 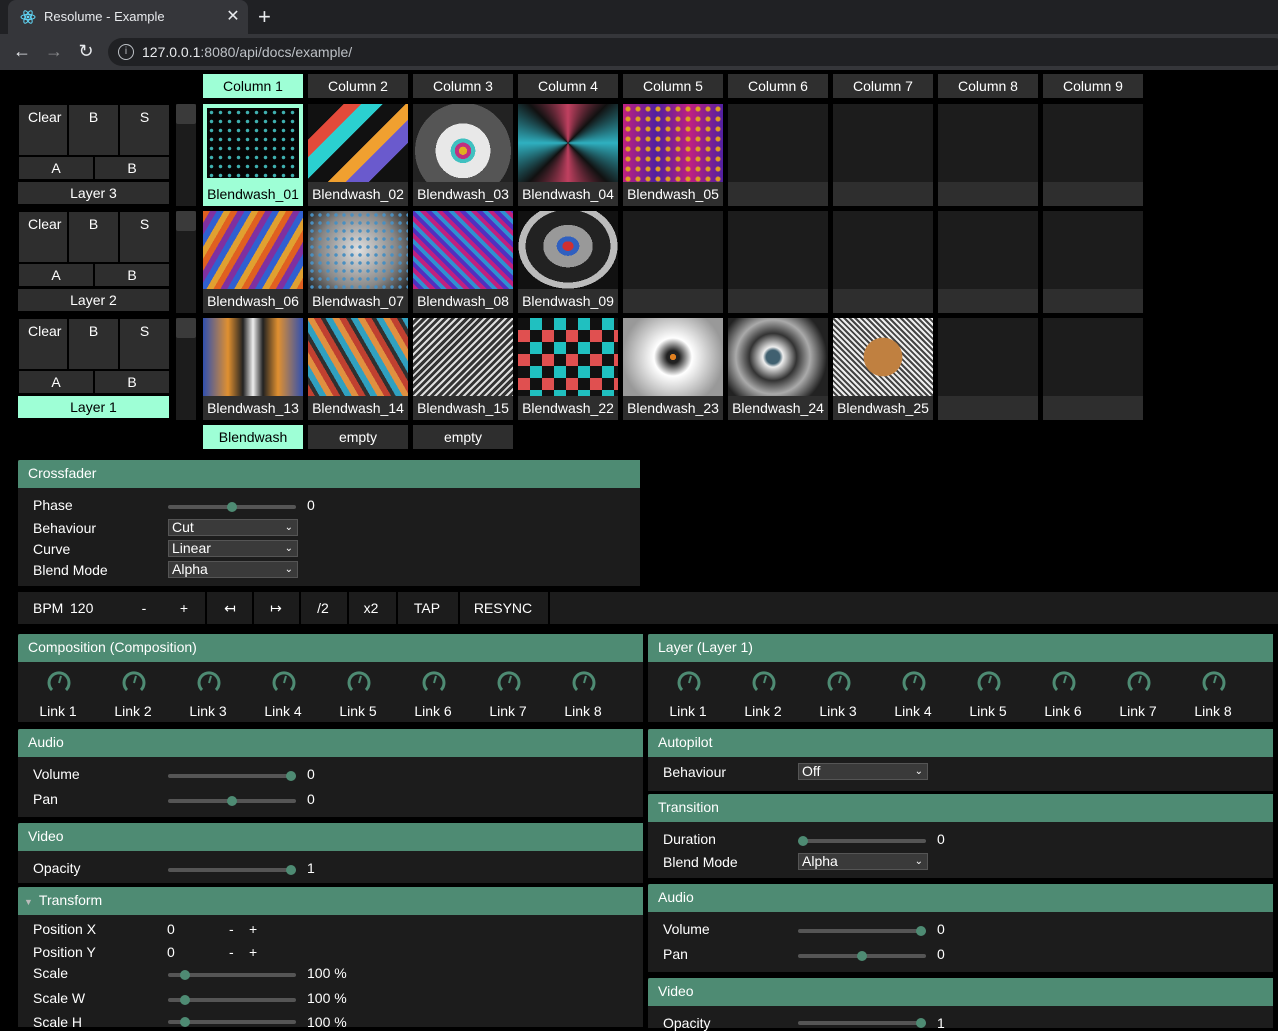 What do you see at coordinates (231, 929) in the screenshot?
I see `position-x-decrease: -` at bounding box center [231, 929].